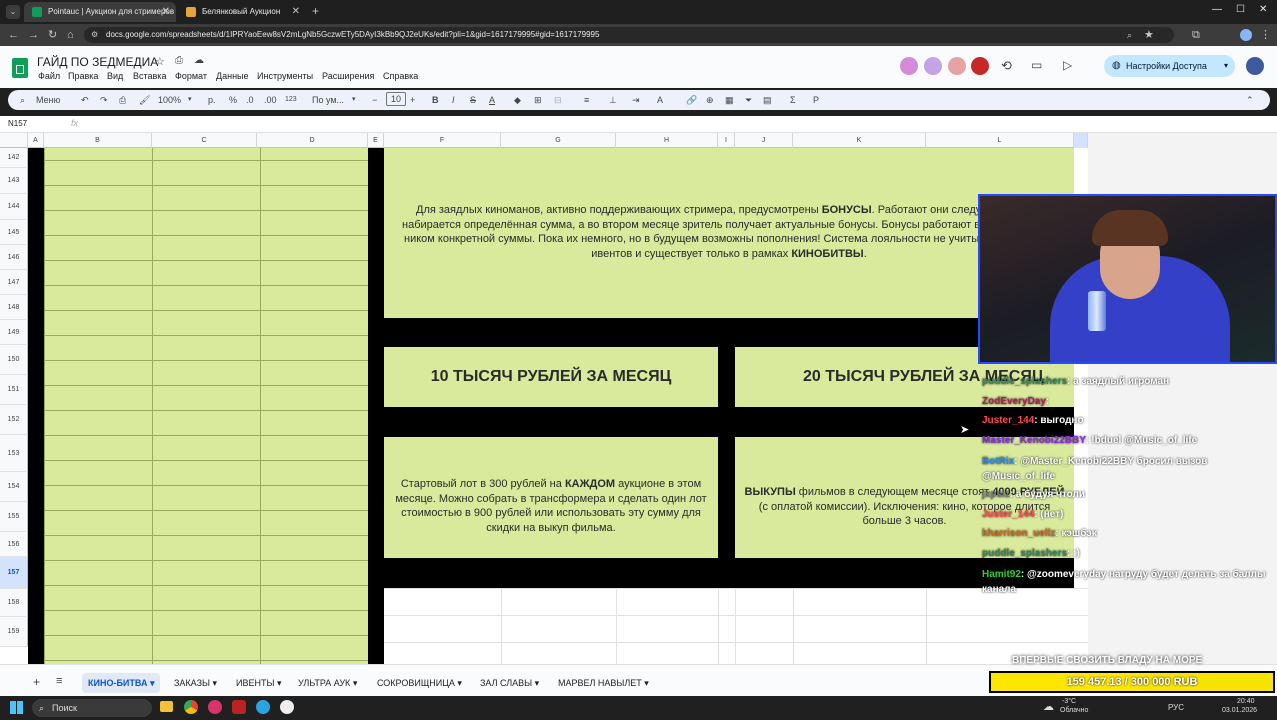  Describe the element at coordinates (36, 140) in the screenshot. I see `column-header: A` at that location.